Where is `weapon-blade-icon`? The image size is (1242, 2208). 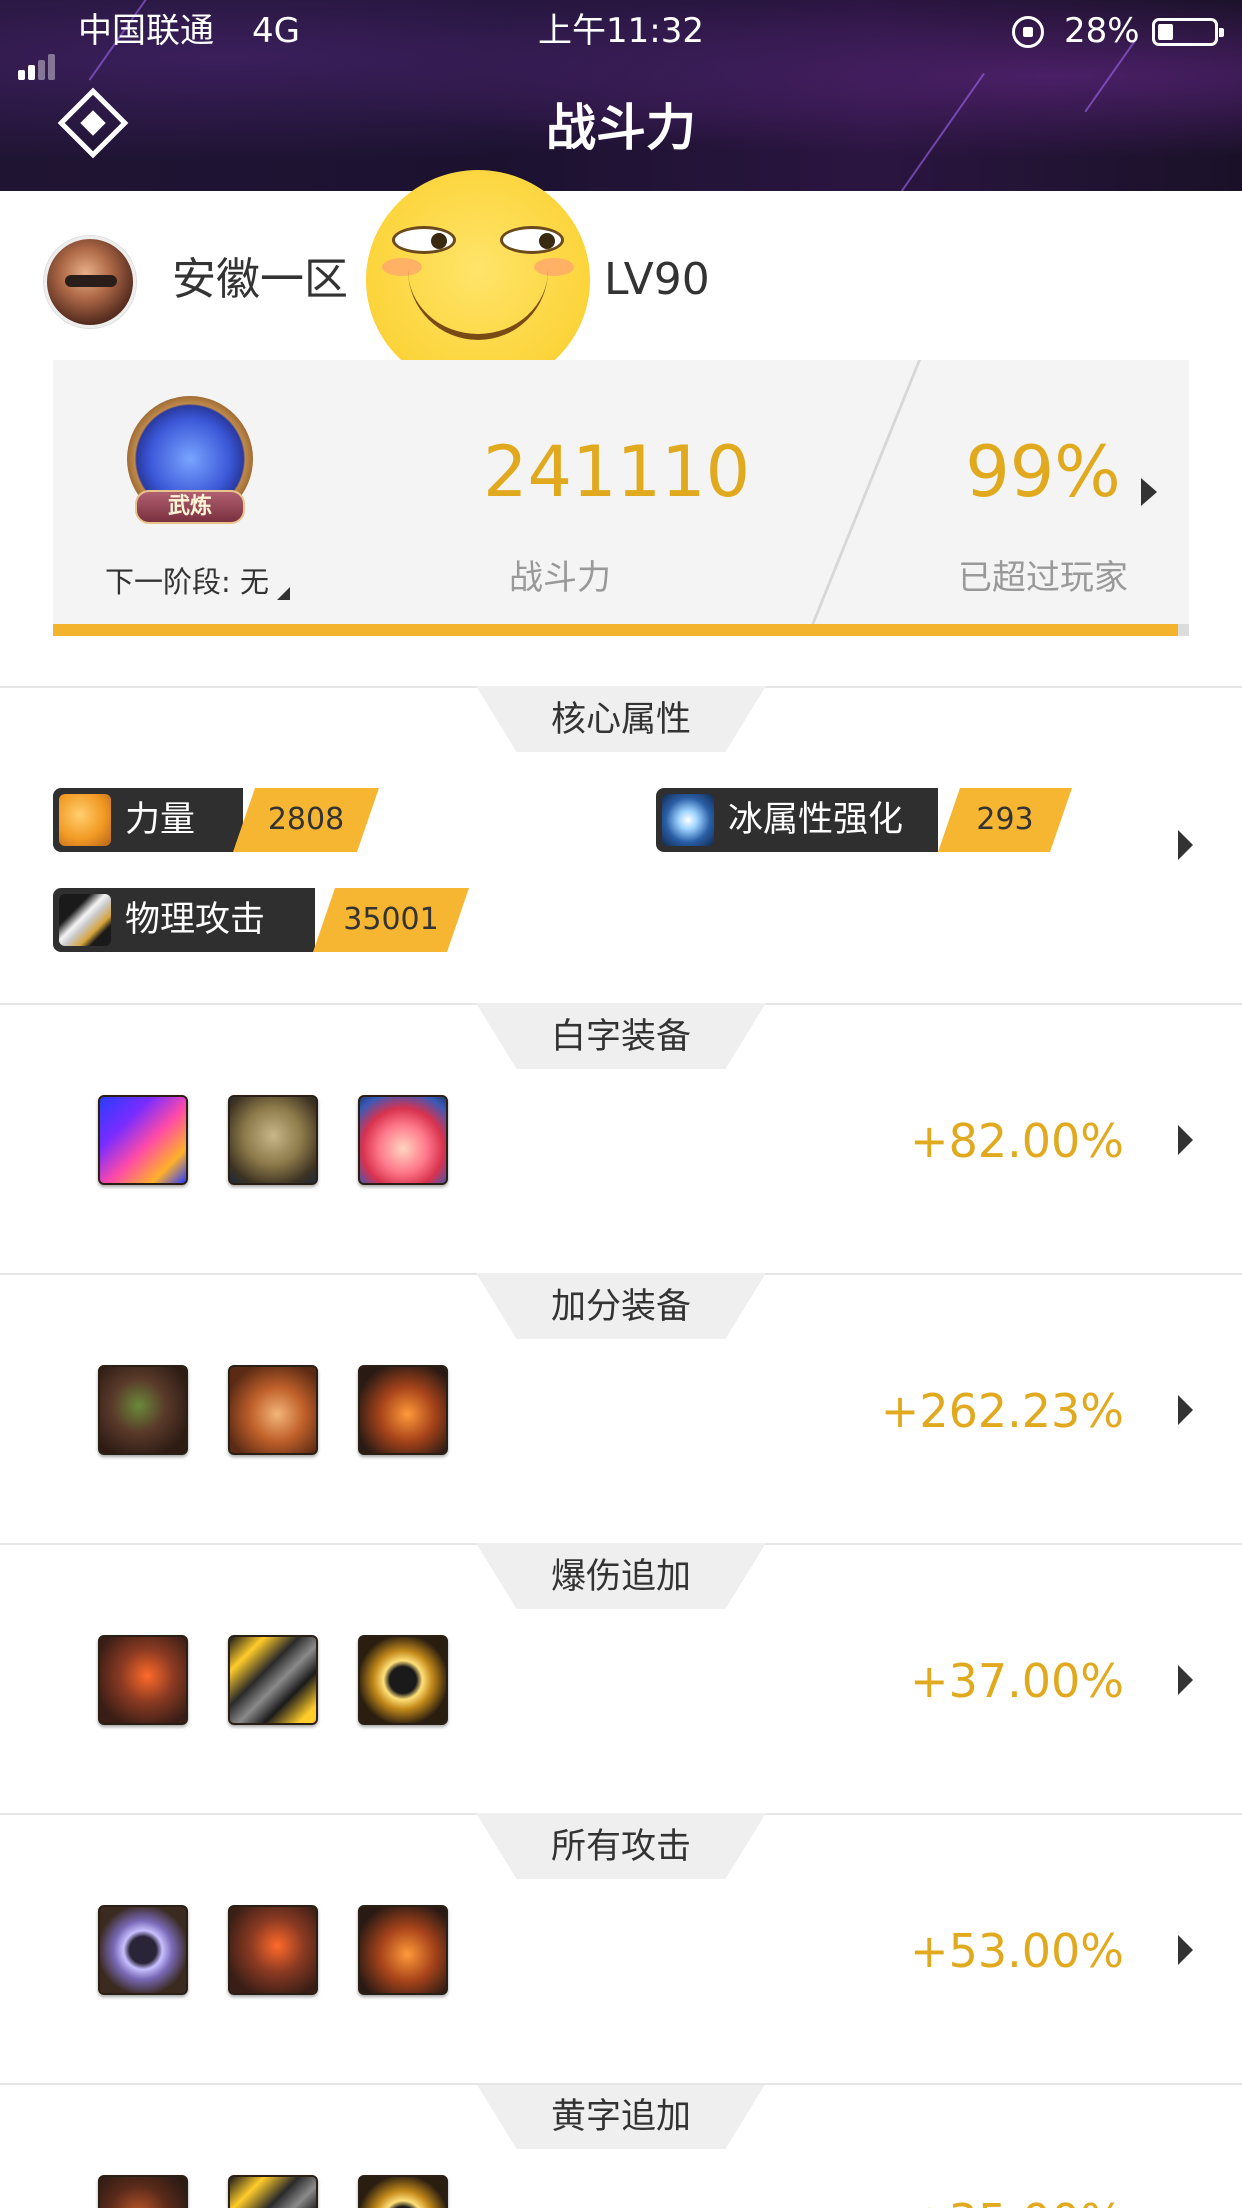
weapon-blade-icon is located at coordinates (143, 1140).